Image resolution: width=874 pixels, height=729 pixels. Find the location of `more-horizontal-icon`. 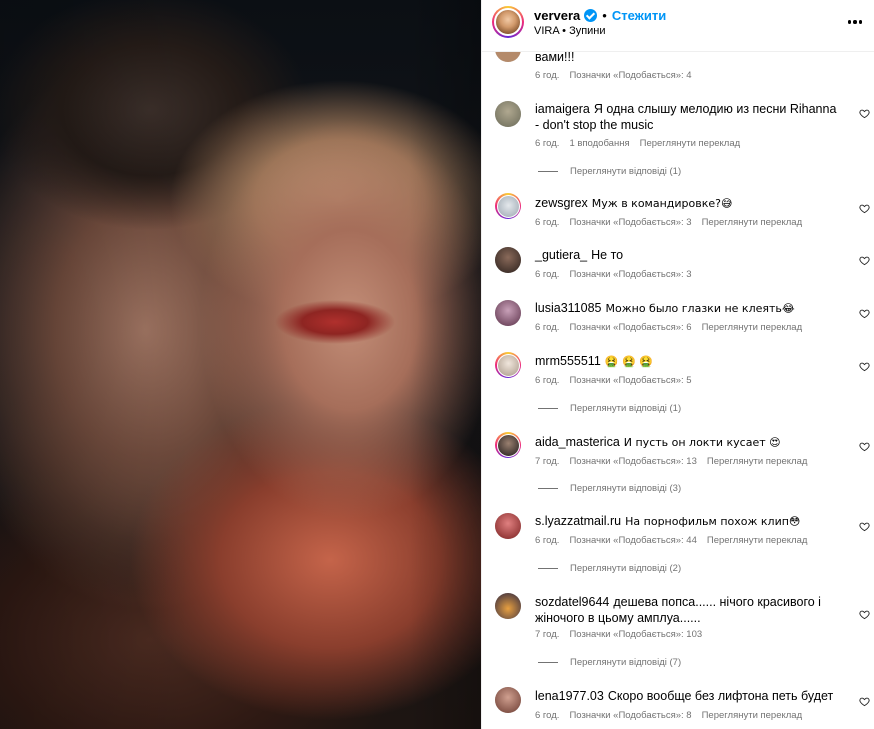

more-horizontal-icon is located at coordinates (855, 22).